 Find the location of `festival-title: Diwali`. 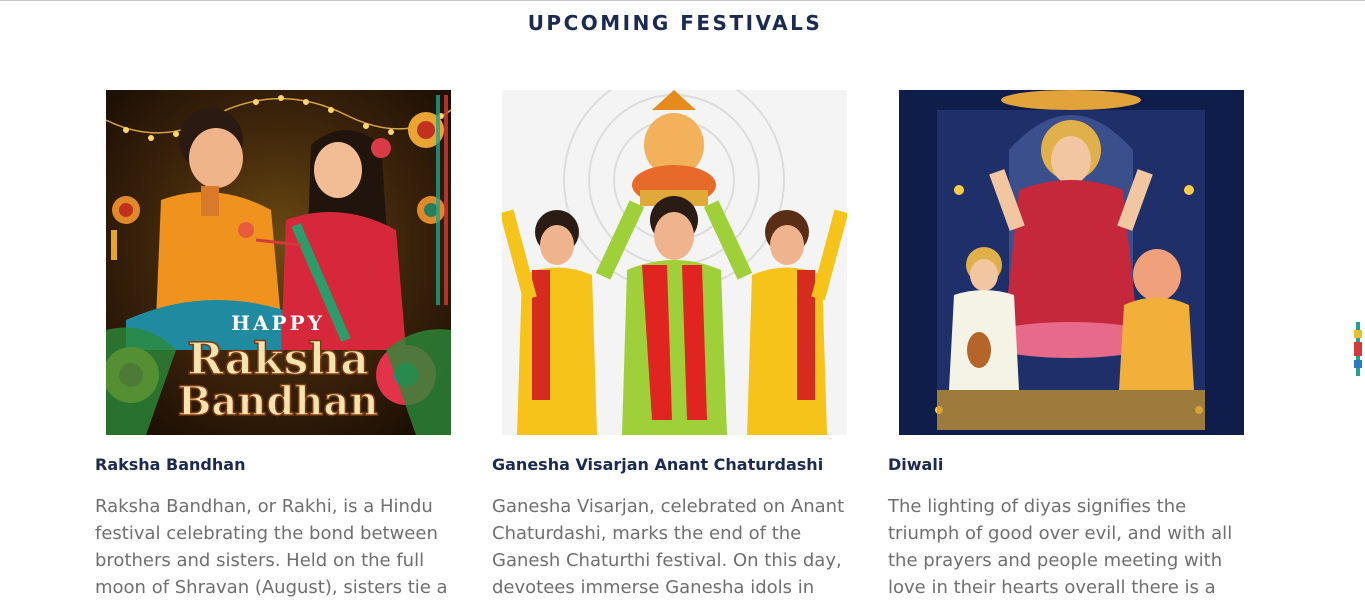

festival-title: Diwali is located at coordinates (1068, 464).